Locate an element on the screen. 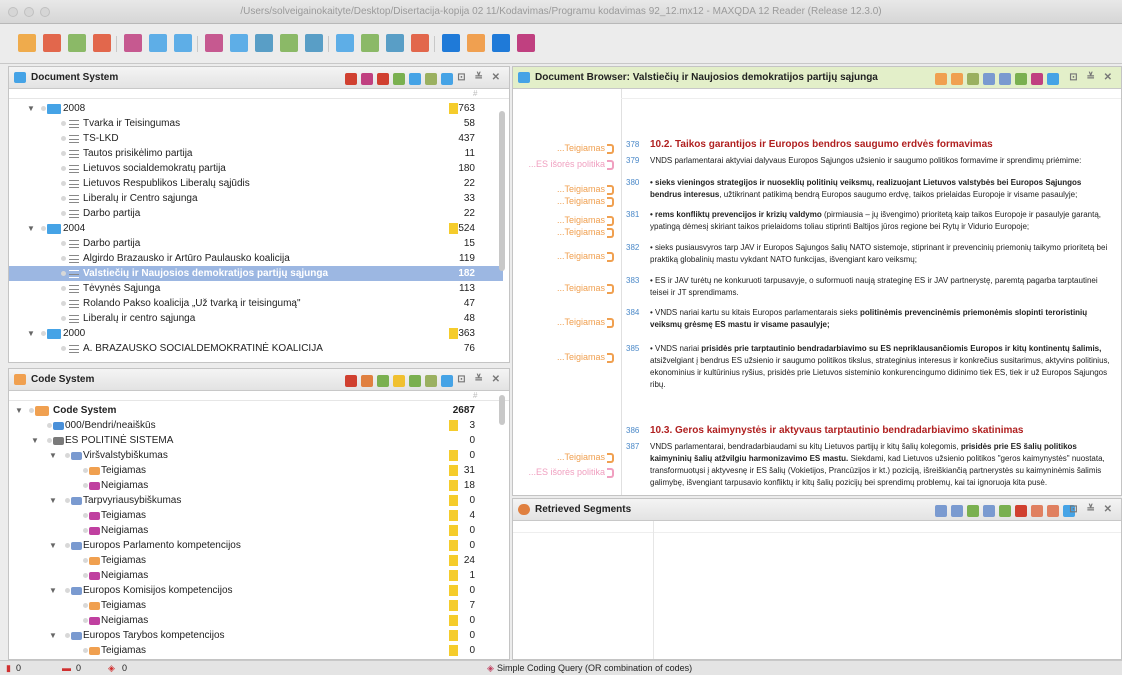  retrieved-segments-toggle-icon is located at coordinates (526, 43).